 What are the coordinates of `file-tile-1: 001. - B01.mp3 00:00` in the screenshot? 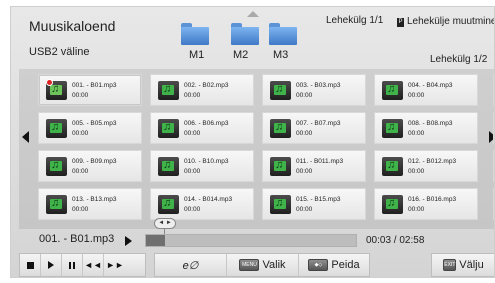 It's located at (90, 90).